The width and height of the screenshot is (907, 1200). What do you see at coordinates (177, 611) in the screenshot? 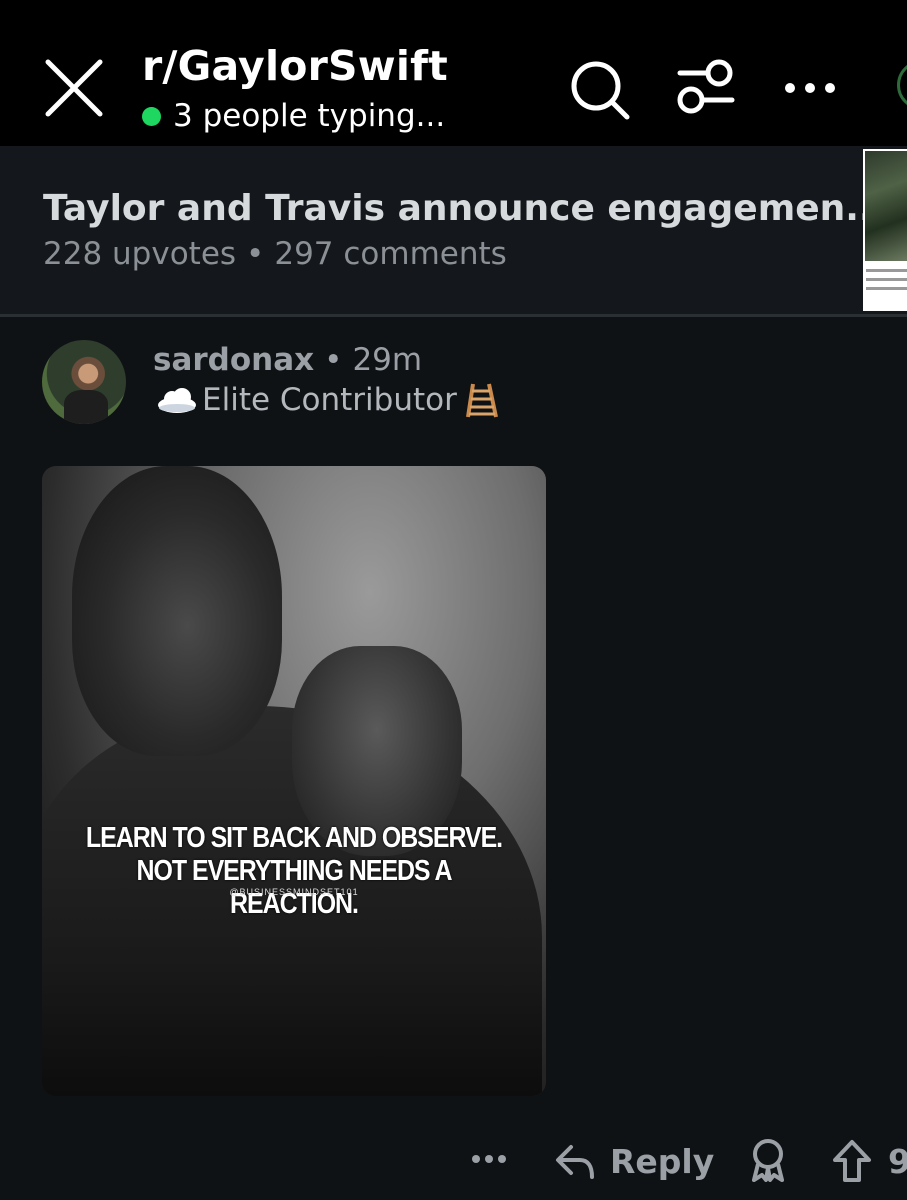
I see `image-figure-head` at bounding box center [177, 611].